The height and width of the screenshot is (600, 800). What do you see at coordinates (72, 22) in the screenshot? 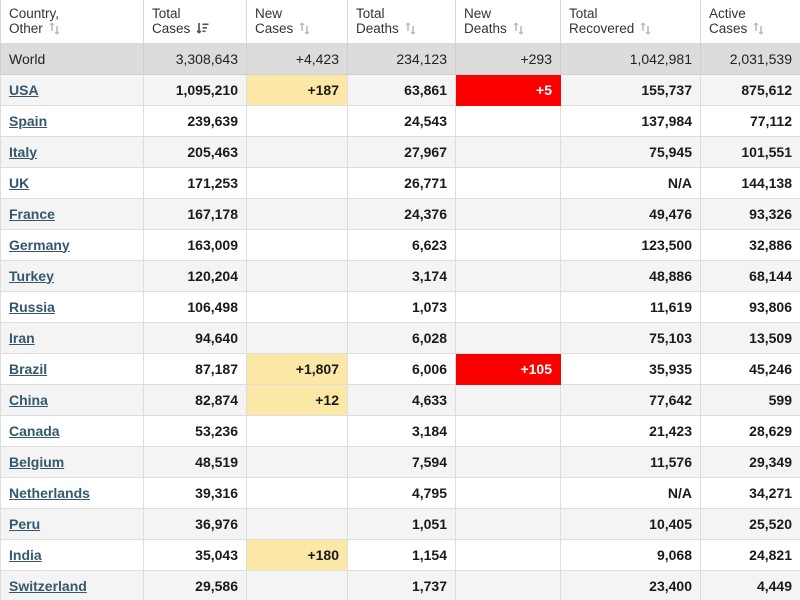
I see `column-header-country: Country, Other` at bounding box center [72, 22].